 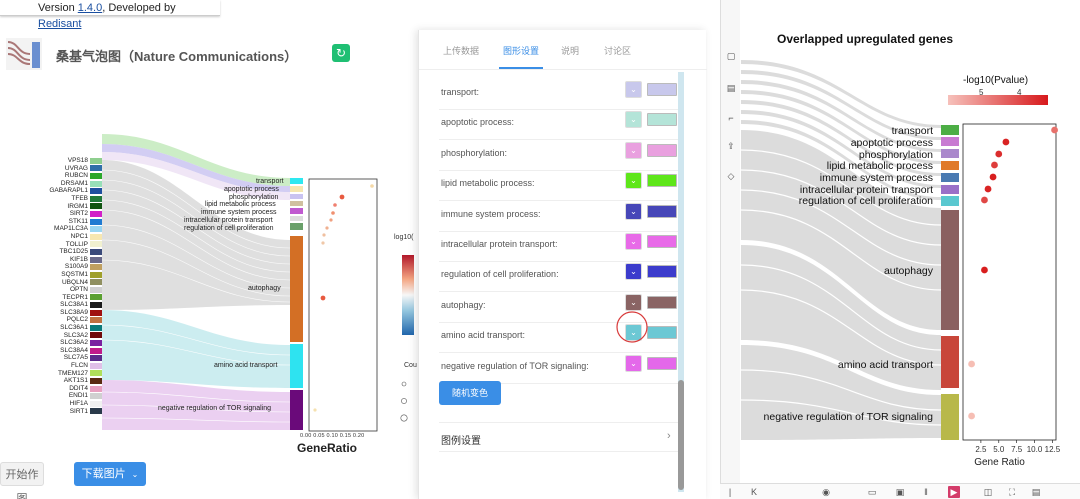 What do you see at coordinates (470, 393) in the screenshot?
I see `random-color-button: 随机变色` at bounding box center [470, 393].